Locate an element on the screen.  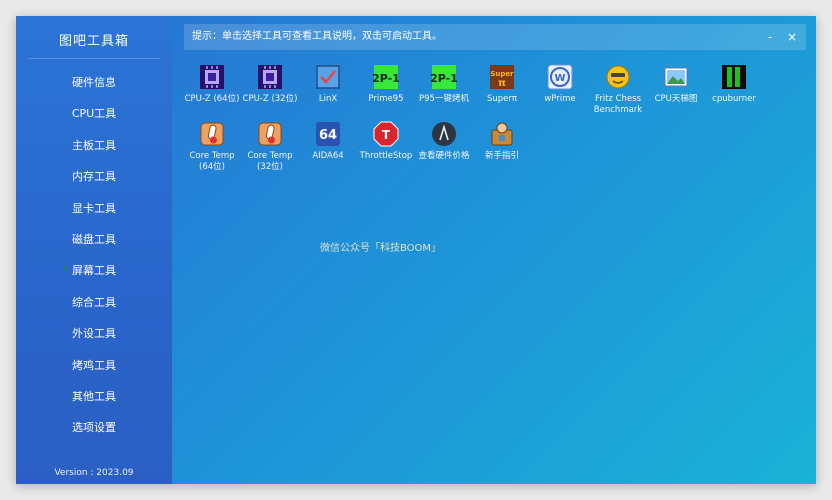
superpi-icon: Super π is located at coordinates (502, 77).